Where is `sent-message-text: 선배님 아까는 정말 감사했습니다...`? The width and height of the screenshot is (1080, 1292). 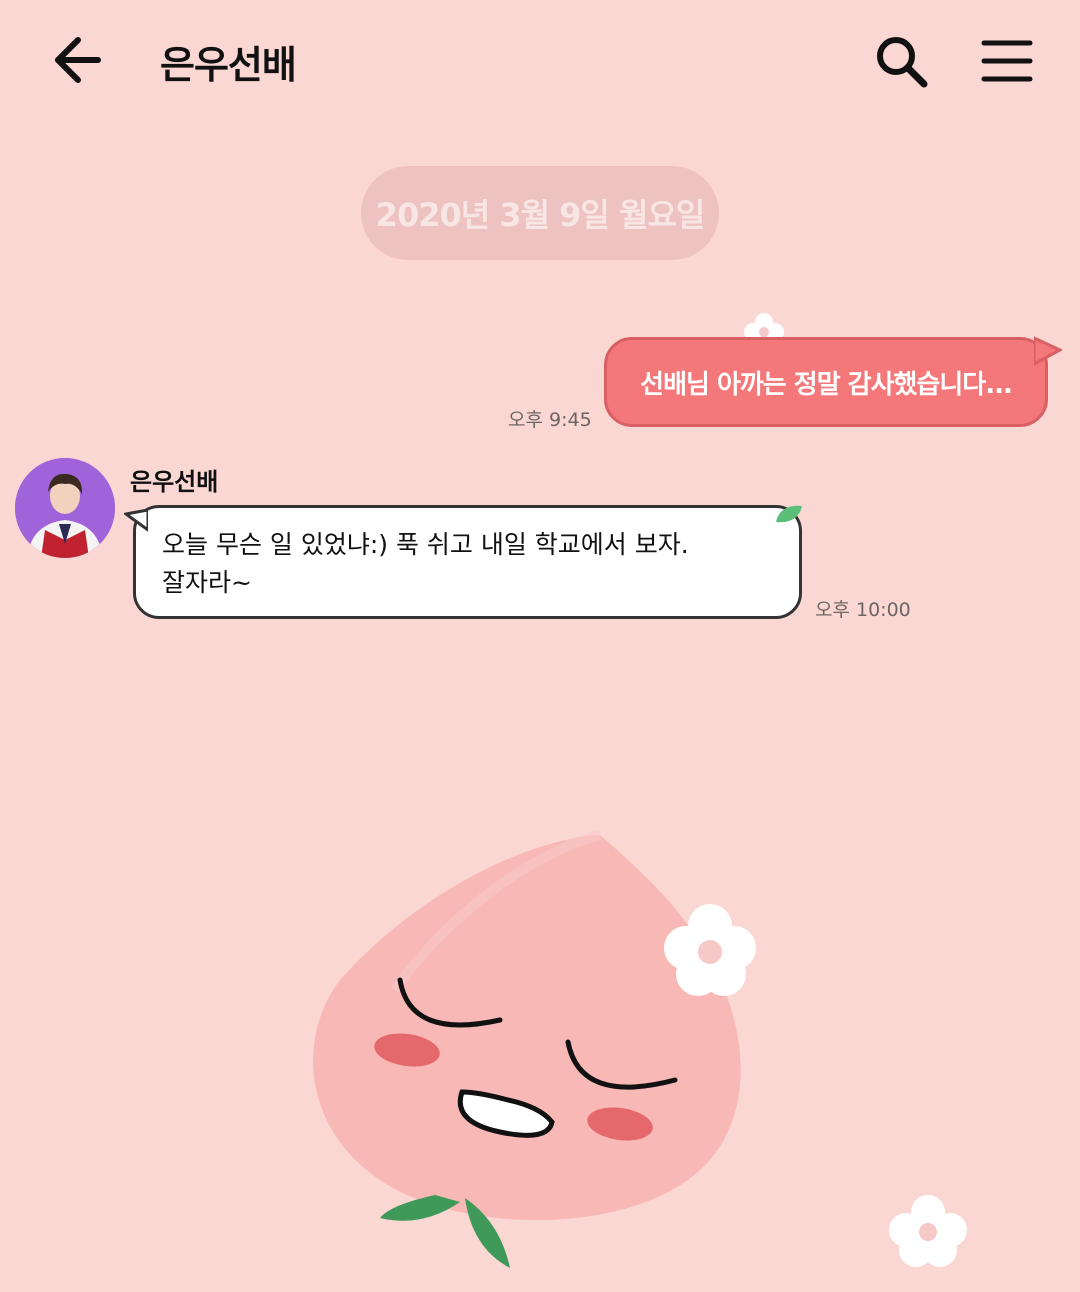 sent-message-text: 선배님 아까는 정말 감사했습니다... is located at coordinates (826, 384).